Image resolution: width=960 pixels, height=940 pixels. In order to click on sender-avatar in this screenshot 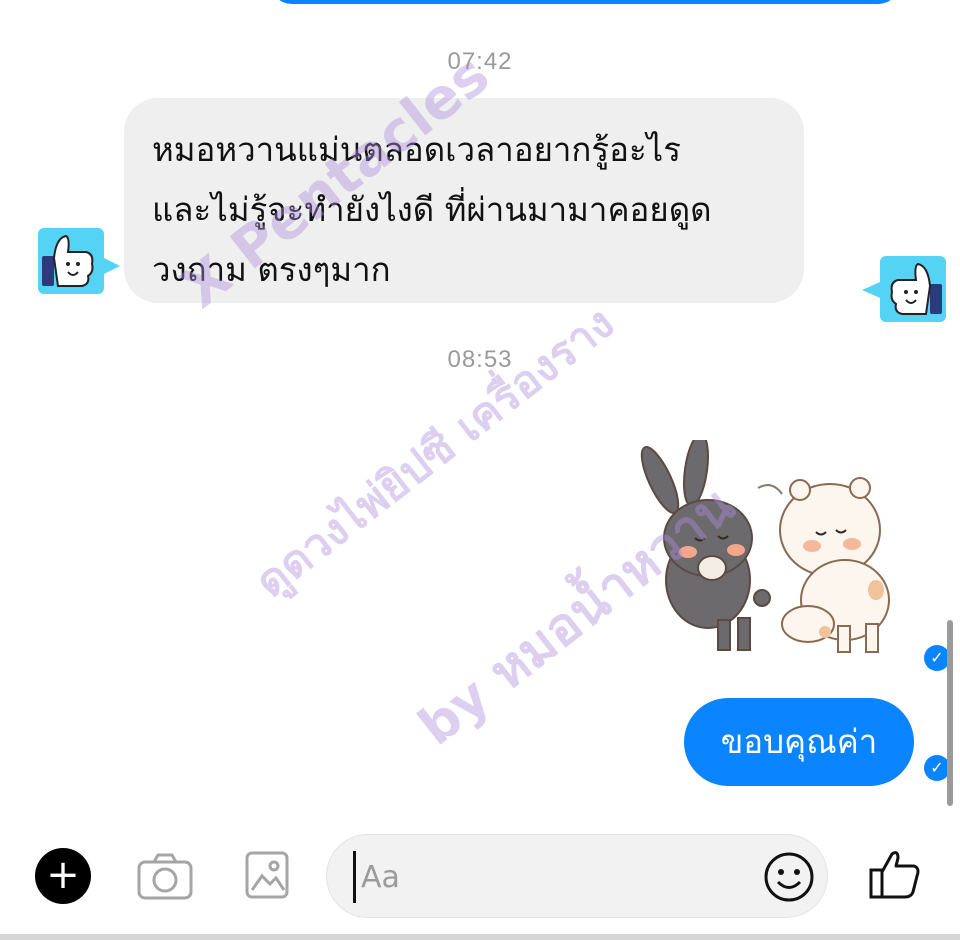, I will do `click(71, 261)`.